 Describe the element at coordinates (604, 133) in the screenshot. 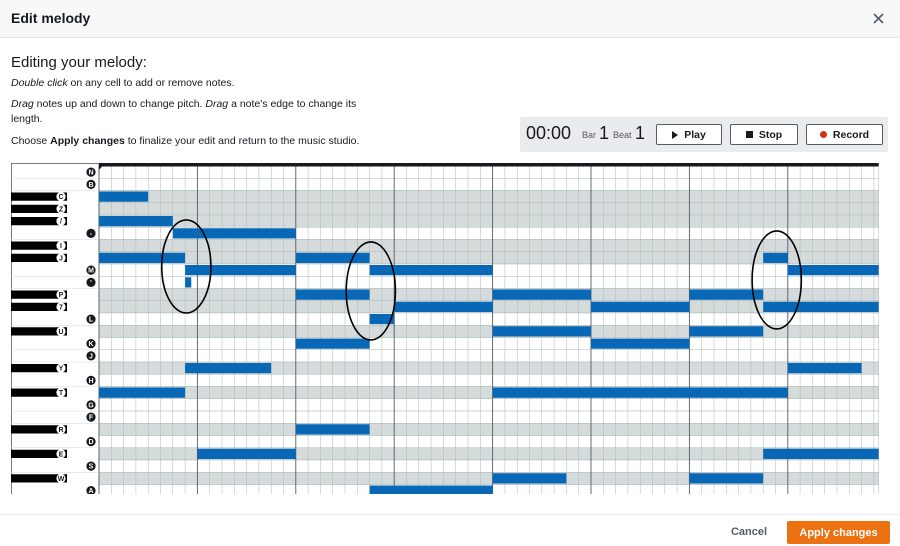

I see `bar-value: 1` at that location.